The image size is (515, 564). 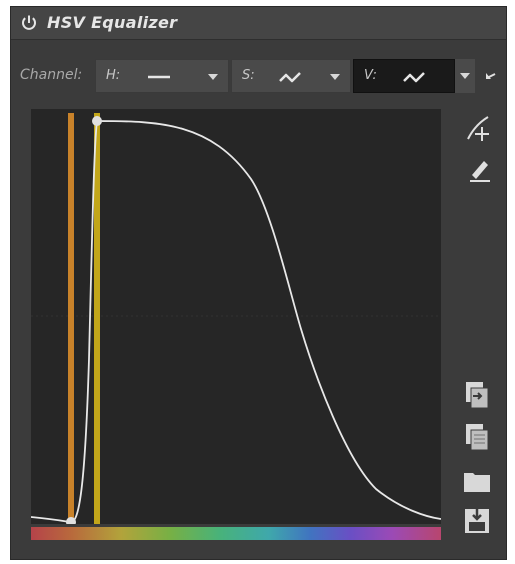 I want to click on color-picker-icon, so click(x=480, y=169).